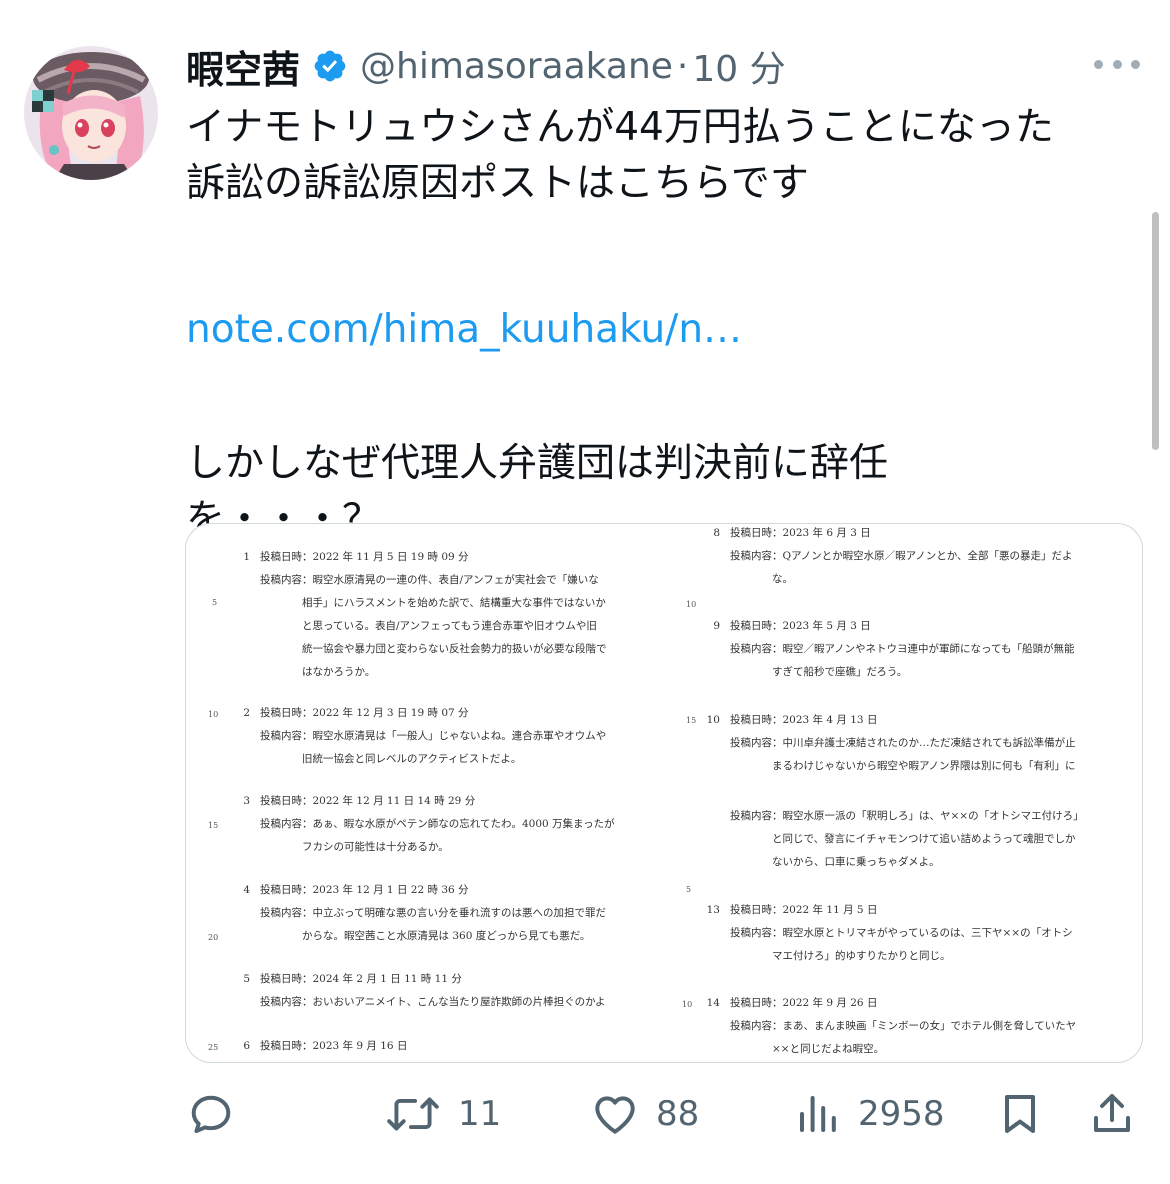 This screenshot has width=1170, height=1184. Describe the element at coordinates (211, 1114) in the screenshot. I see `reply-icon` at that location.